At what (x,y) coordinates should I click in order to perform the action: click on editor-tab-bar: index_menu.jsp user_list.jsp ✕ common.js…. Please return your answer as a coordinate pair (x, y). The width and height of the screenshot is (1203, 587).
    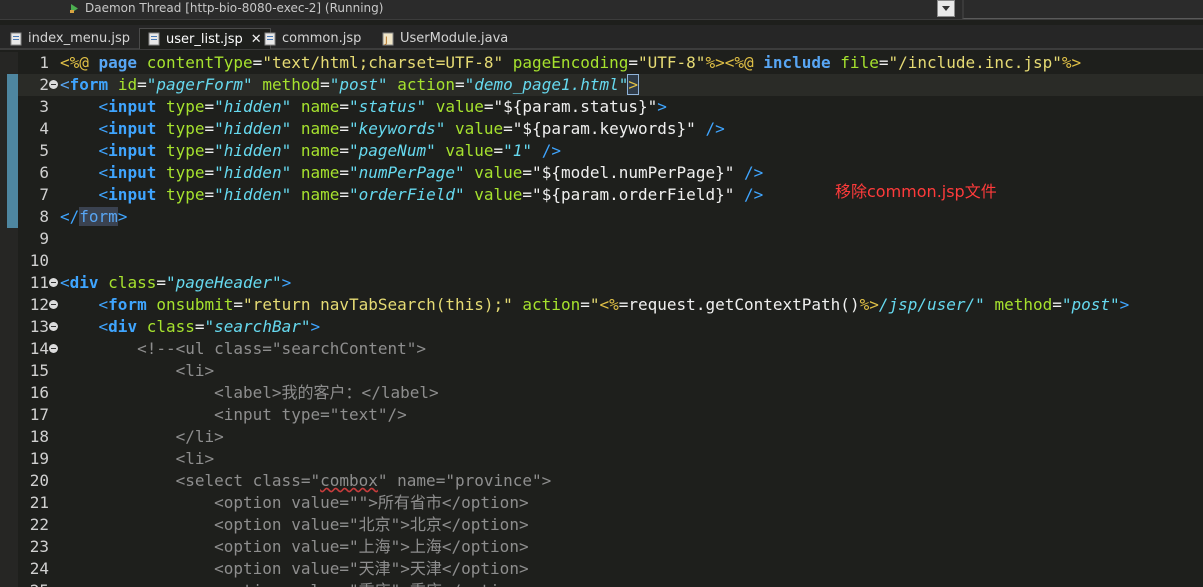
    Looking at the image, I should click on (601, 37).